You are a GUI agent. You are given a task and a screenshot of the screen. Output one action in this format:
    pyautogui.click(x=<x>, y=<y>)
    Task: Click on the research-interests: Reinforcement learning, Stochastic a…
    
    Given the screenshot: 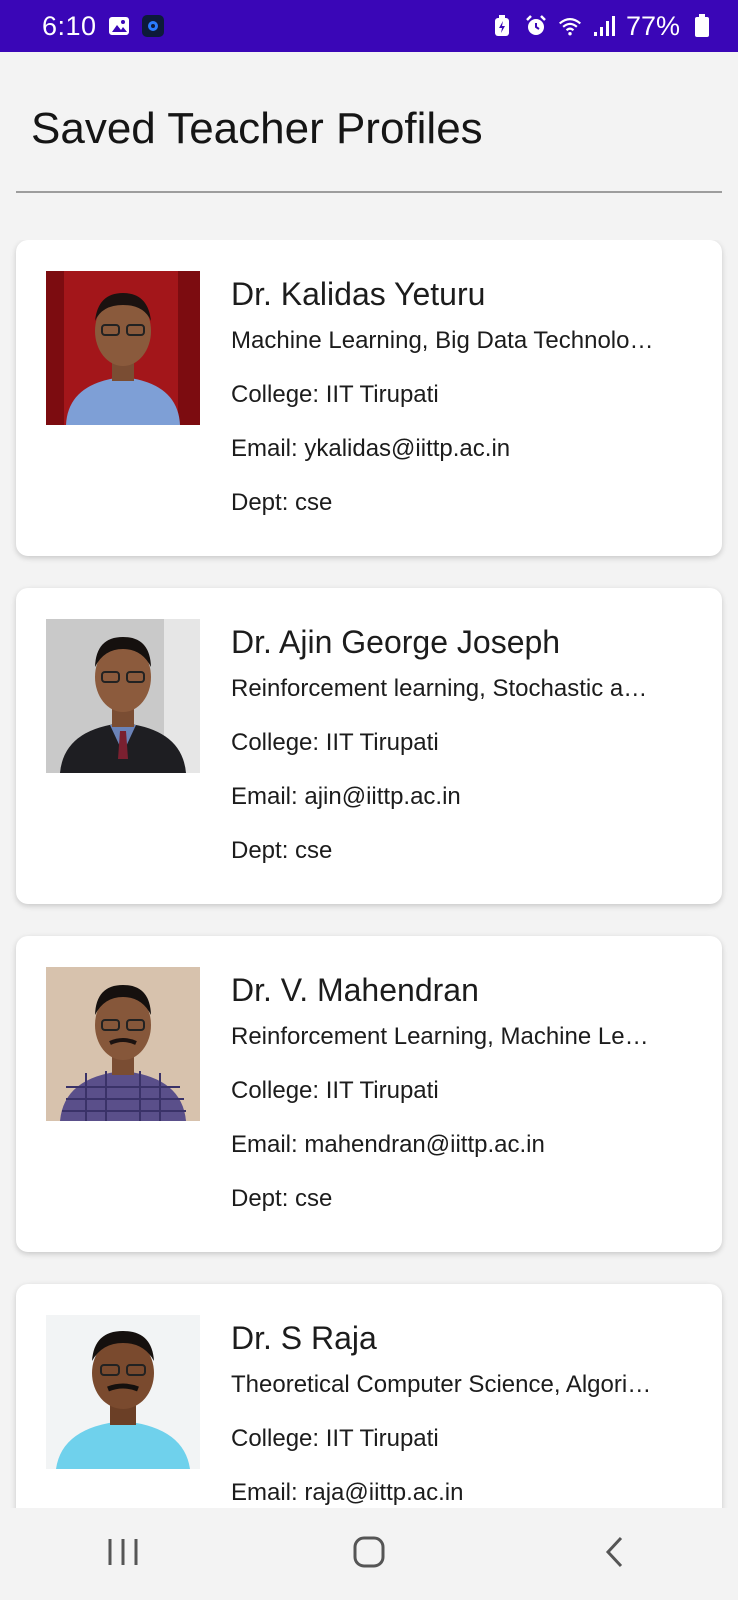 What is the action you would take?
    pyautogui.click(x=439, y=688)
    